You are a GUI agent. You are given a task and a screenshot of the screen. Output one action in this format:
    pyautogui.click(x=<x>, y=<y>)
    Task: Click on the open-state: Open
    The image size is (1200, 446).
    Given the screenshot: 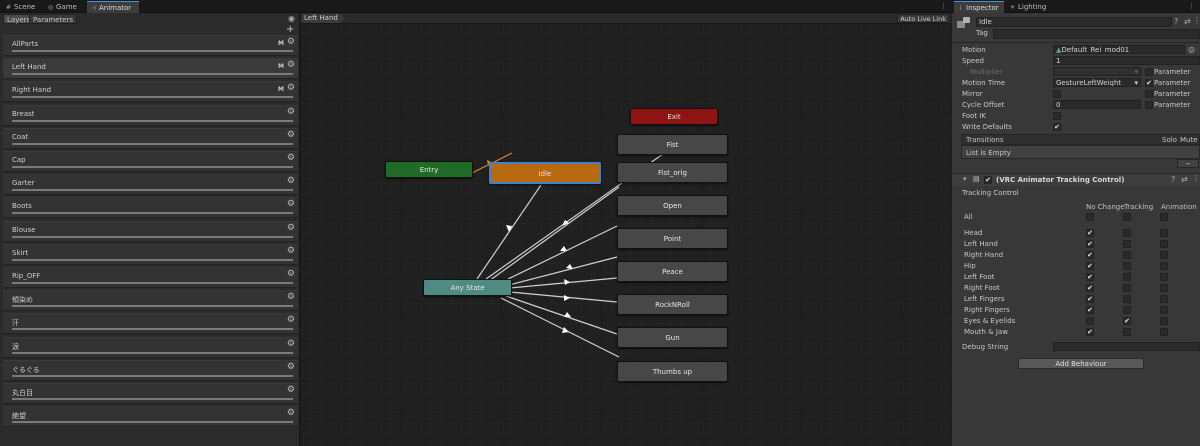 What is the action you would take?
    pyautogui.click(x=672, y=205)
    